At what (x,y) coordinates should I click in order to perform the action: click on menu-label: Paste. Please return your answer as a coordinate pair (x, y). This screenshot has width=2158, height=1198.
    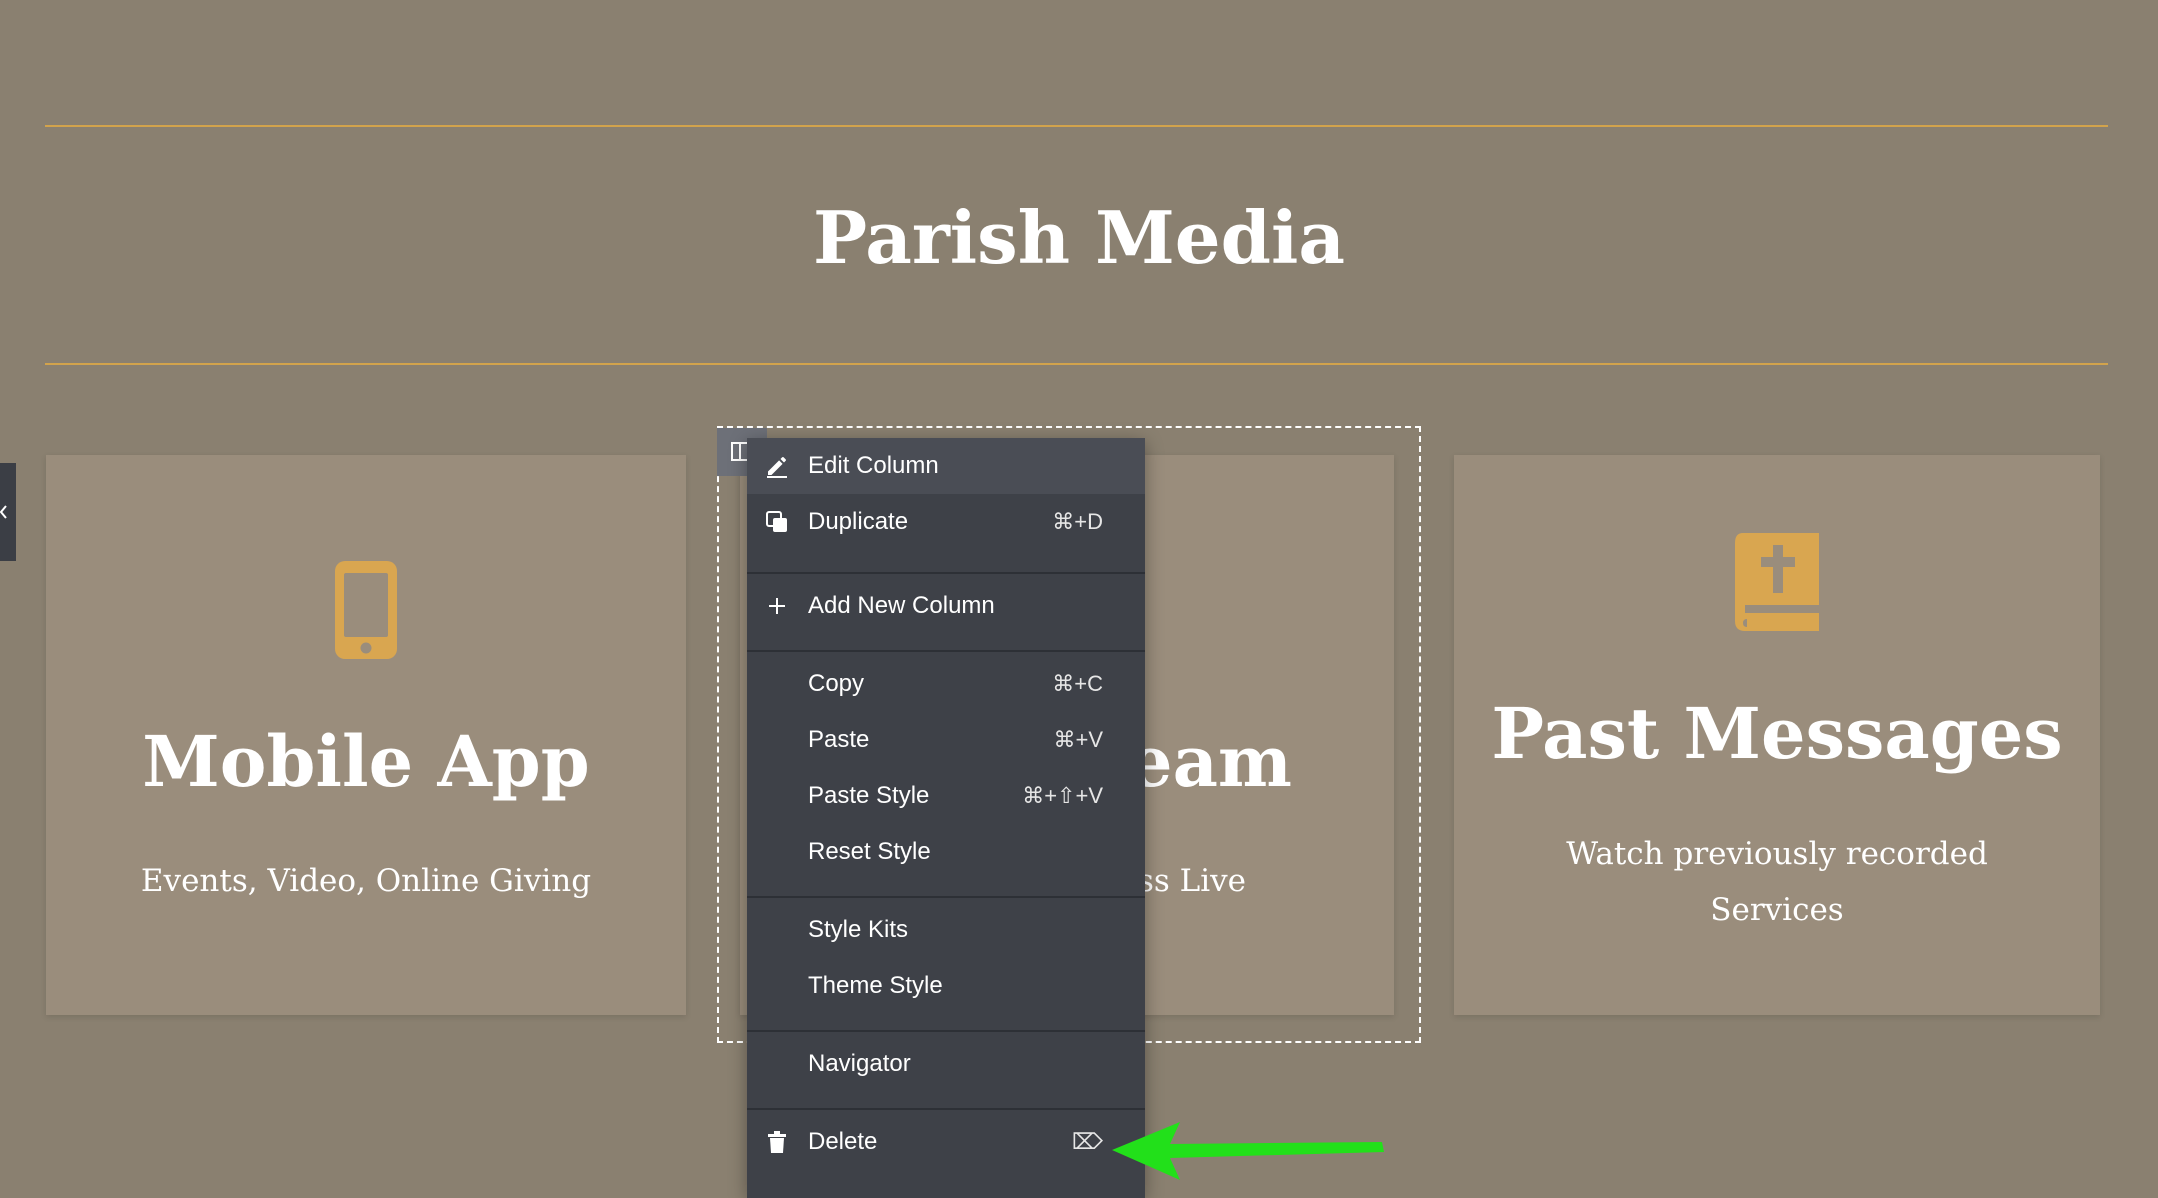
    Looking at the image, I should click on (839, 739).